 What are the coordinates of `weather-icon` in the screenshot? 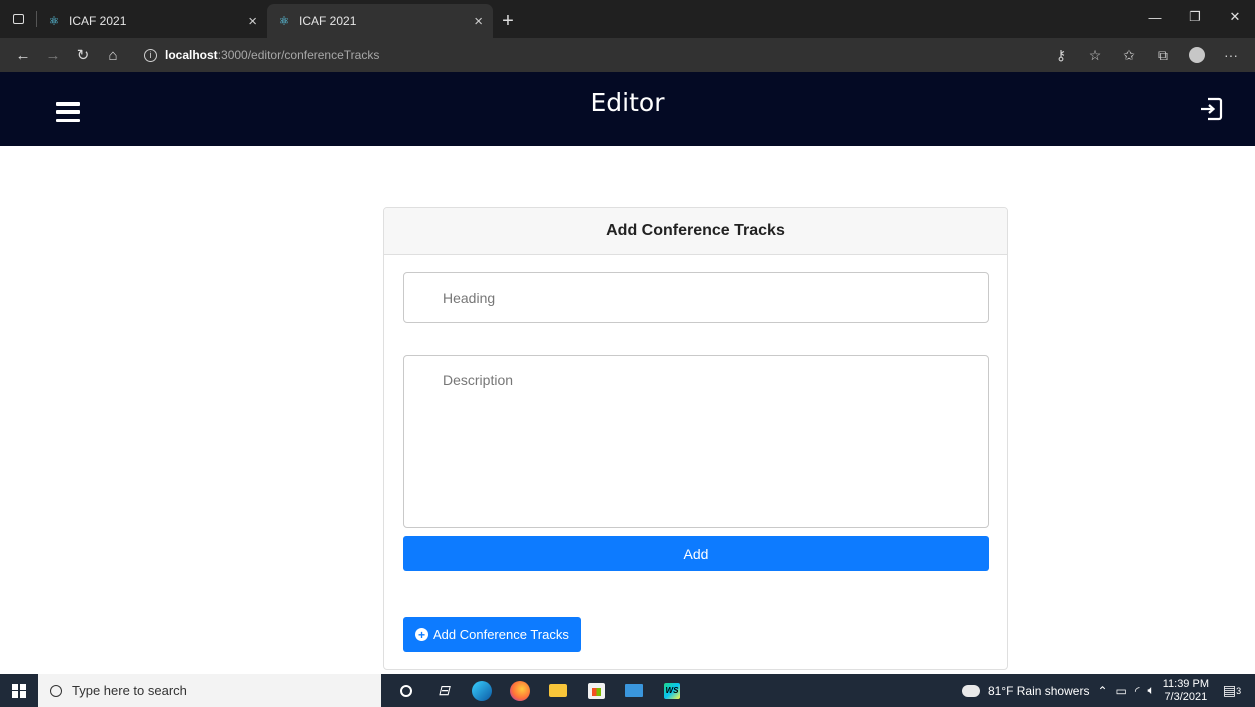 It's located at (970, 688).